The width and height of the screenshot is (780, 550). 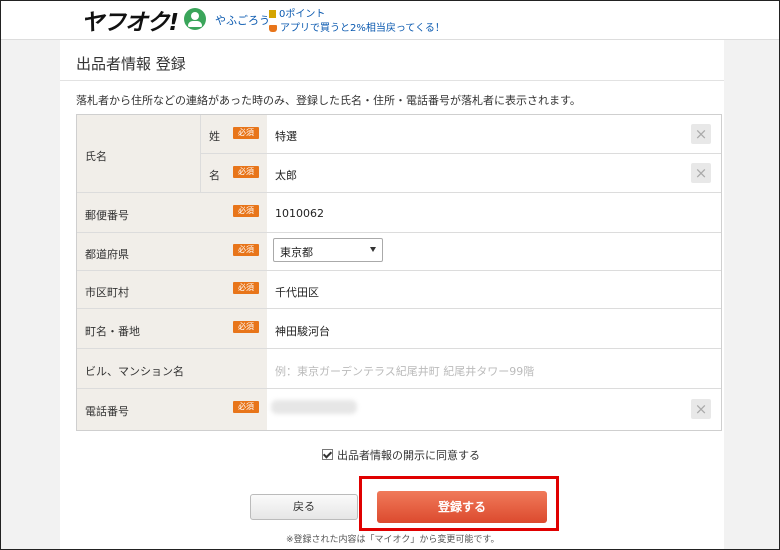 I want to click on city-label: 市区町村, so click(x=107, y=292).